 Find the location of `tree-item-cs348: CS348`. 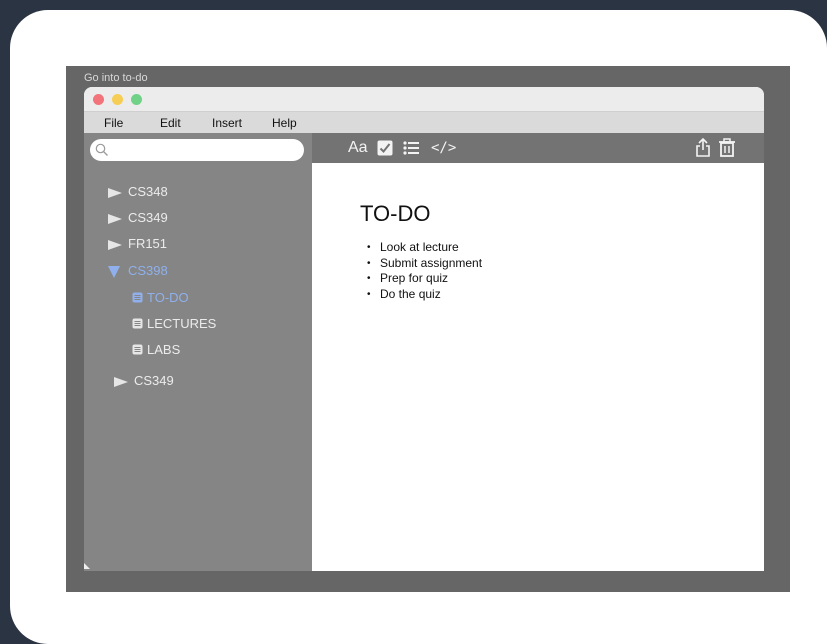

tree-item-cs348: CS348 is located at coordinates (137, 192).